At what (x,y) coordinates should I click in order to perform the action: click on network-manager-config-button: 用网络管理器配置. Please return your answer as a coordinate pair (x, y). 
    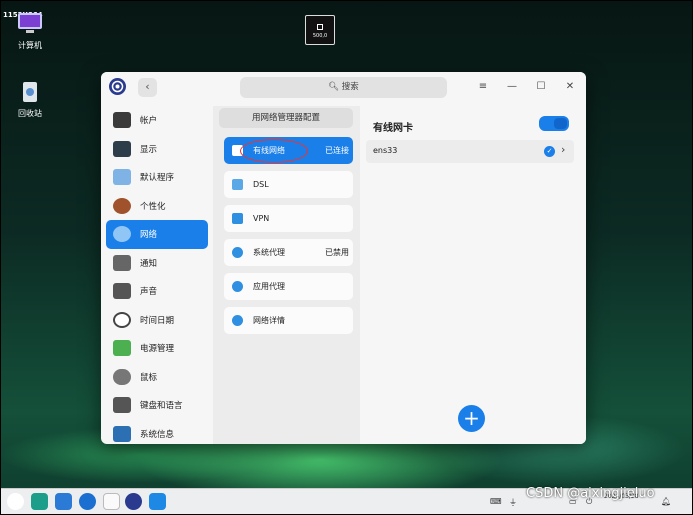
    Looking at the image, I should click on (286, 118).